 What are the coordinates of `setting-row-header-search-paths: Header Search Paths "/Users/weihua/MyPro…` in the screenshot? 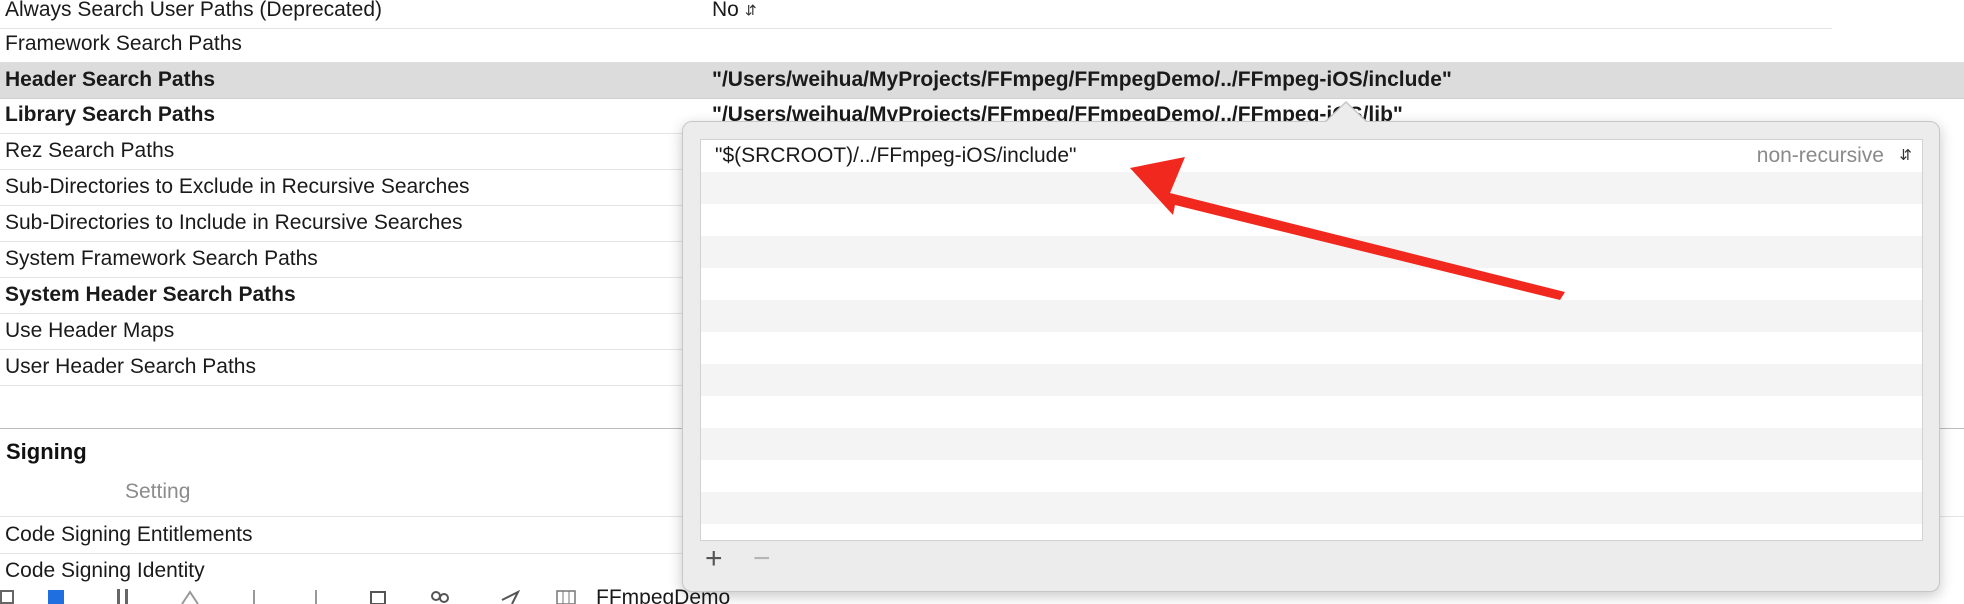 It's located at (982, 80).